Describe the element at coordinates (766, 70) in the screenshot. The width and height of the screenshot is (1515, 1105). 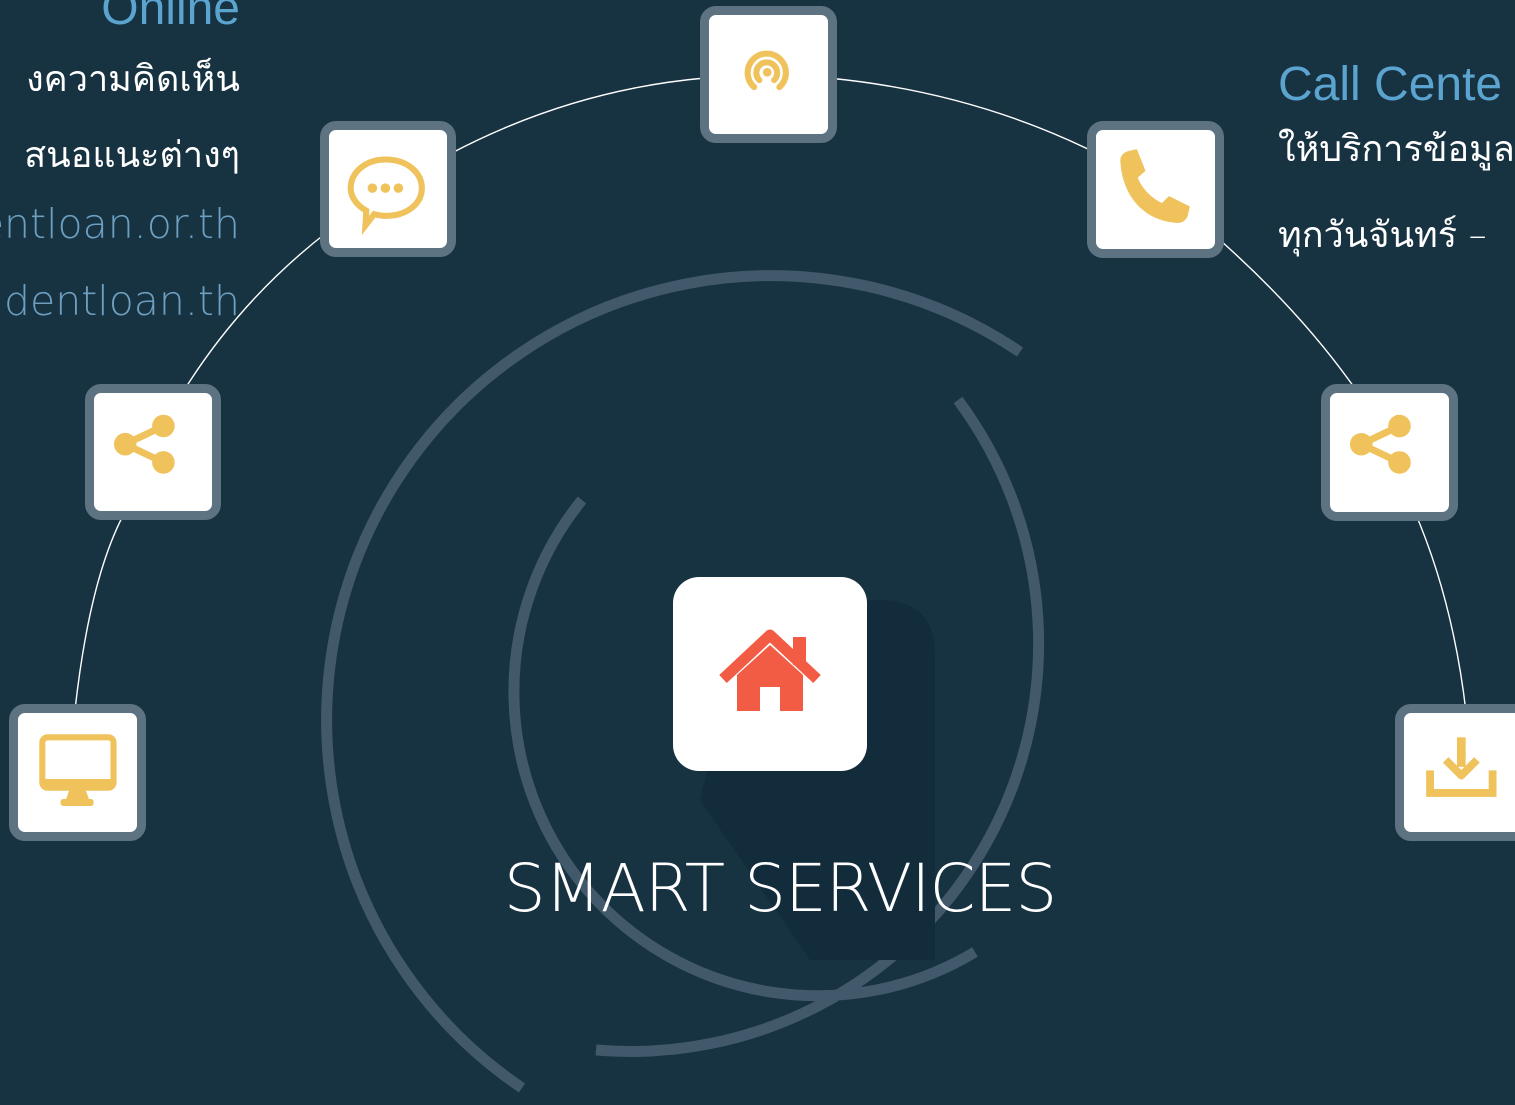
I see `broadcast-icon` at that location.